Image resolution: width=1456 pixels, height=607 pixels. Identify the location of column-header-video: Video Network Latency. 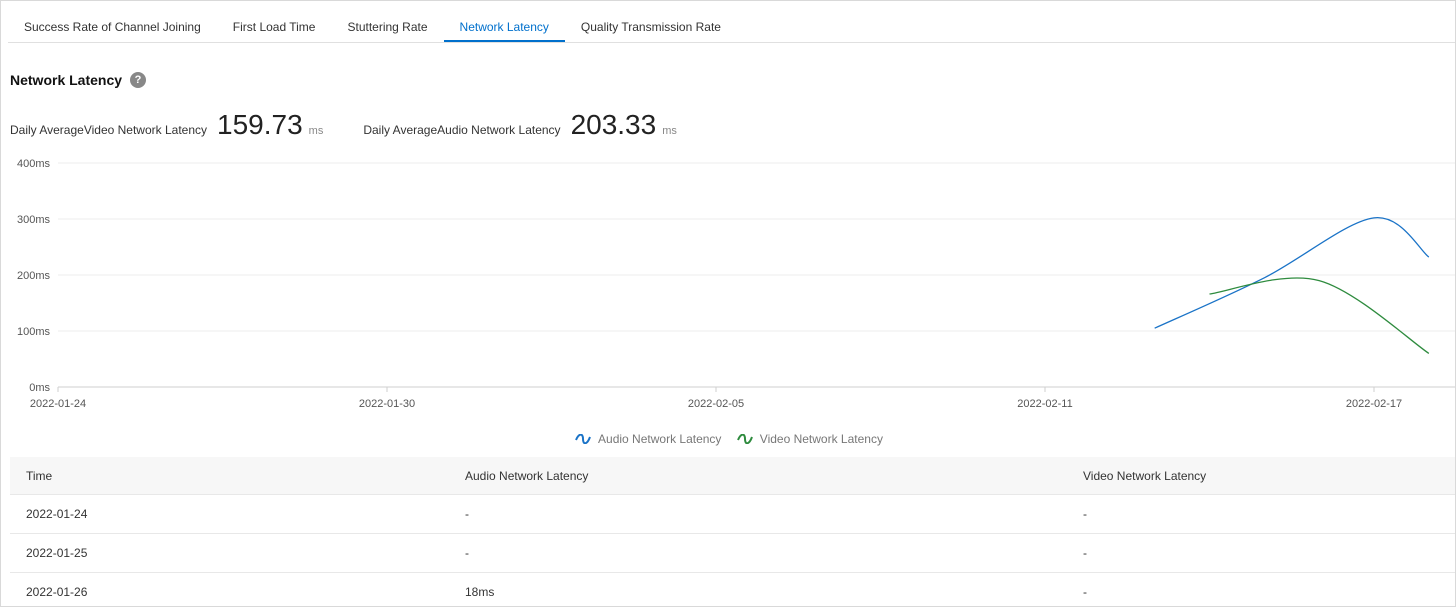
(1261, 476).